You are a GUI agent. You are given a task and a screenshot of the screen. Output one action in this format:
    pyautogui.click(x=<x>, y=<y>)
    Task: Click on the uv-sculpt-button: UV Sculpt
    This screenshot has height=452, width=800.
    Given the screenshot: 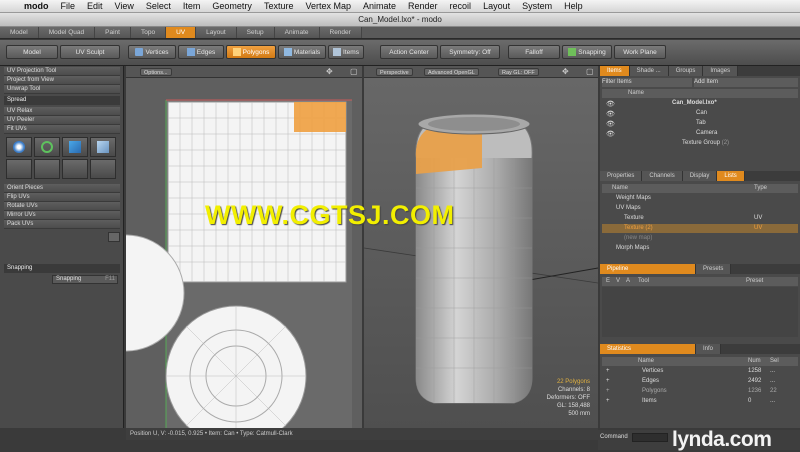 What is the action you would take?
    pyautogui.click(x=90, y=52)
    